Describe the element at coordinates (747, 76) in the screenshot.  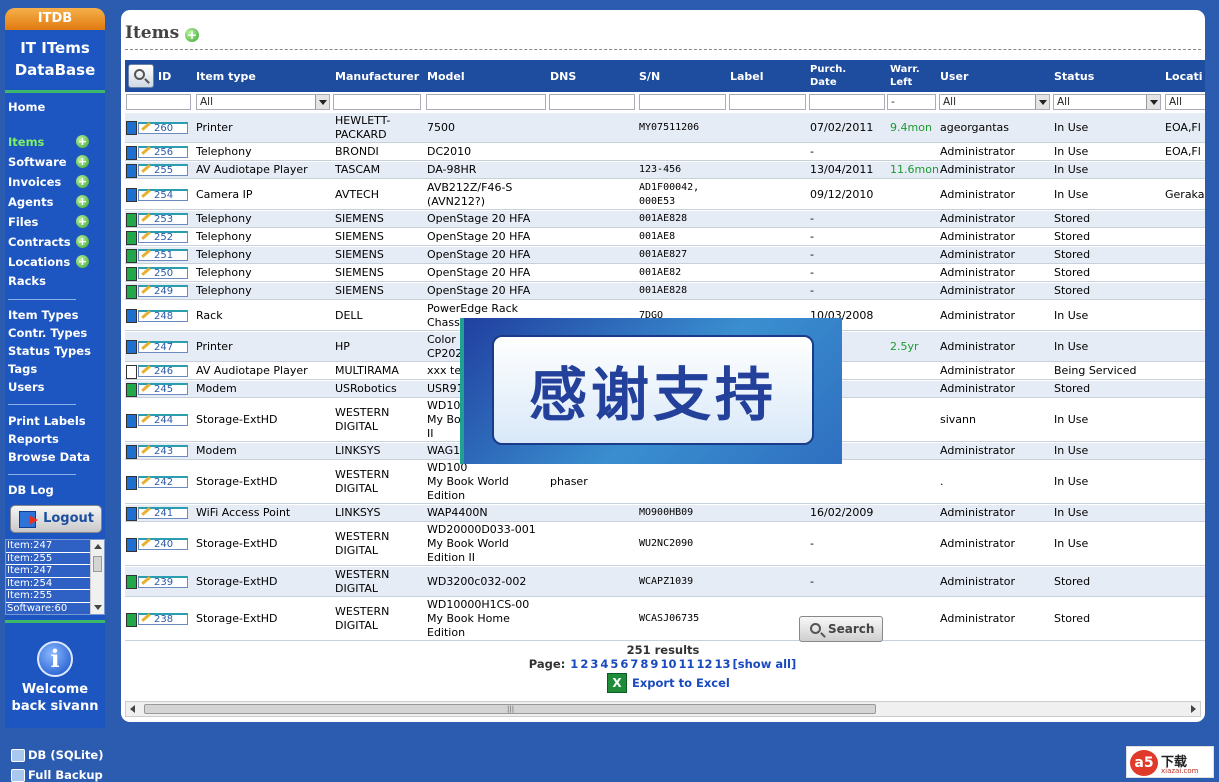
I see `col-label: Label` at that location.